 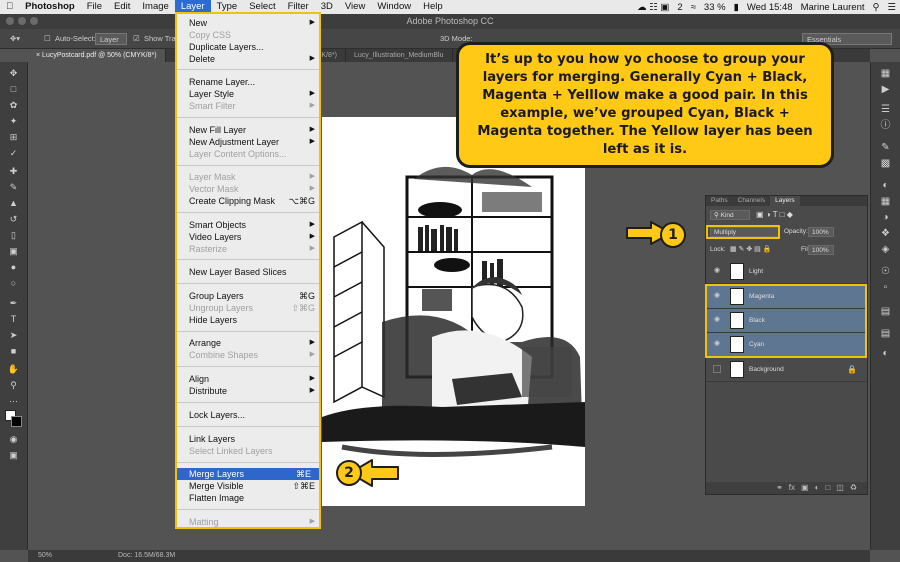 What do you see at coordinates (13, 235) in the screenshot?
I see `eraser-tool-icon: ▯` at bounding box center [13, 235].